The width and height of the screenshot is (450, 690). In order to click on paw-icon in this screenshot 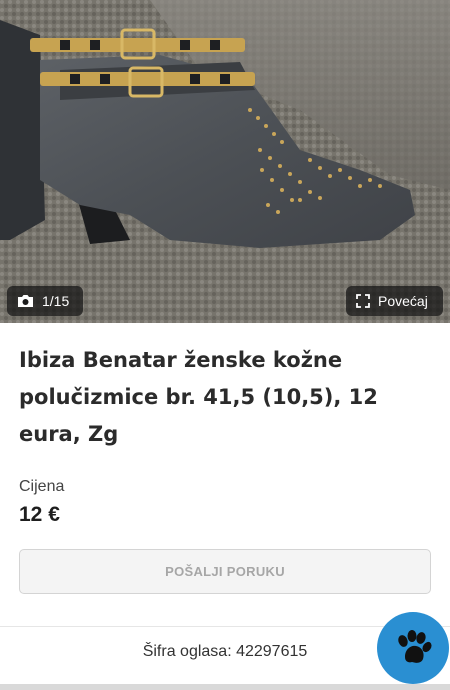, I will do `click(415, 646)`.